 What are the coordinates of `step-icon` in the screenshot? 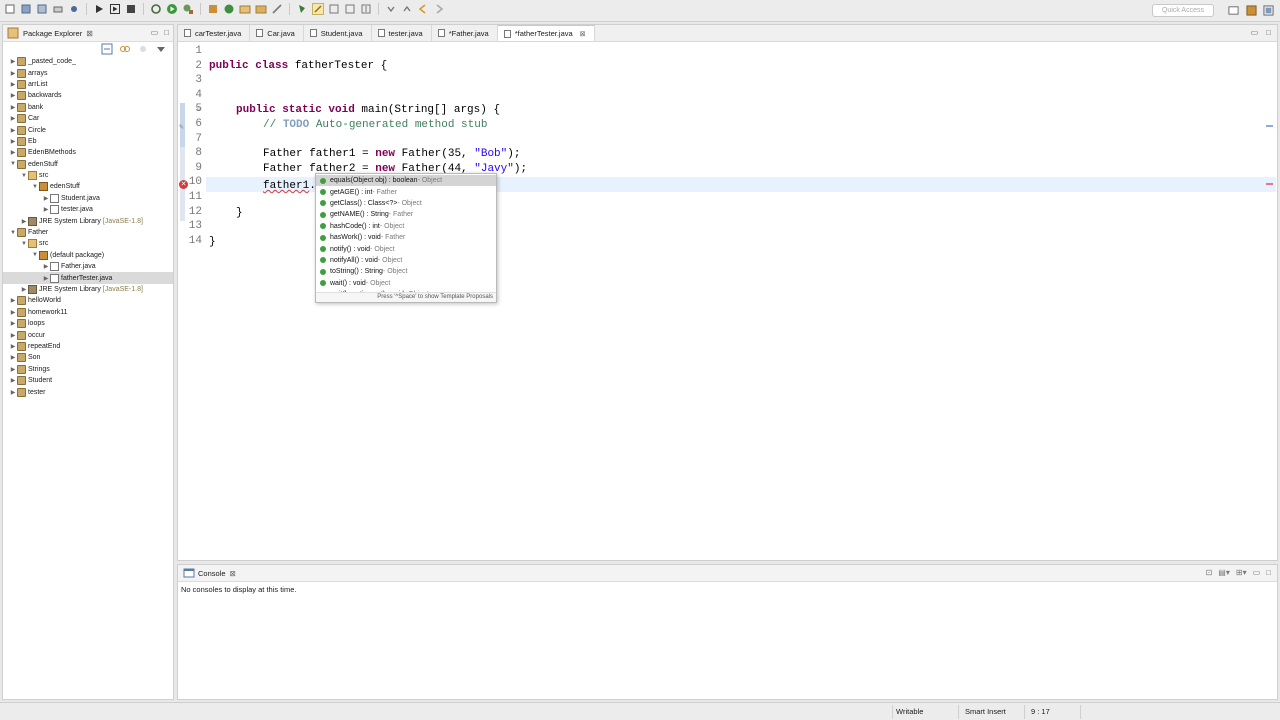 It's located at (115, 9).